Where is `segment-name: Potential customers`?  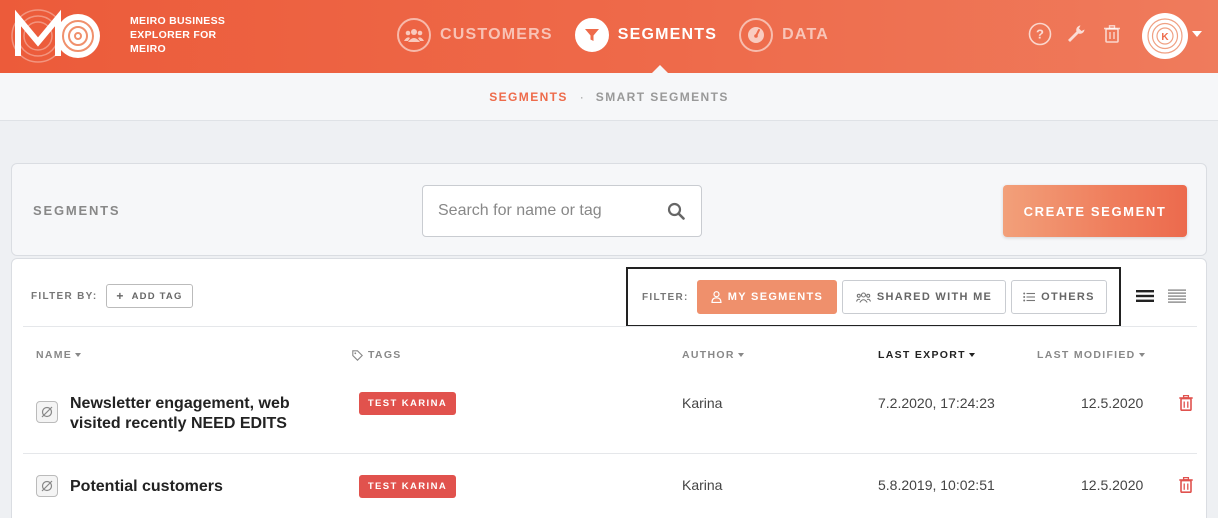 segment-name: Potential customers is located at coordinates (195, 487).